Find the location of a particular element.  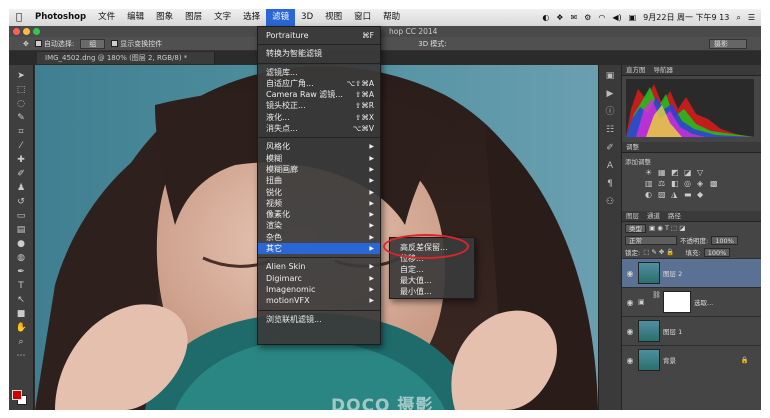

bw-icon: ◧ is located at coordinates (675, 184).